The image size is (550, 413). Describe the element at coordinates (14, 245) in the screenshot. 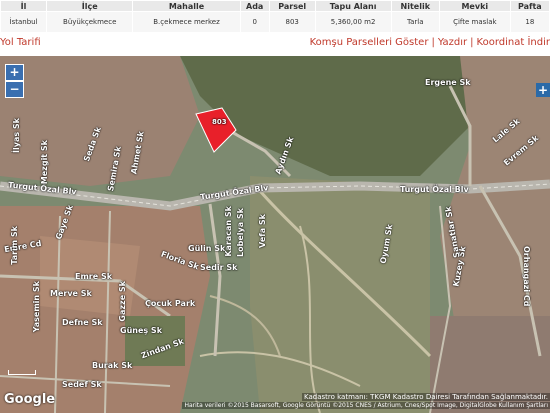

I see `street-label: Tarım Sk` at that location.